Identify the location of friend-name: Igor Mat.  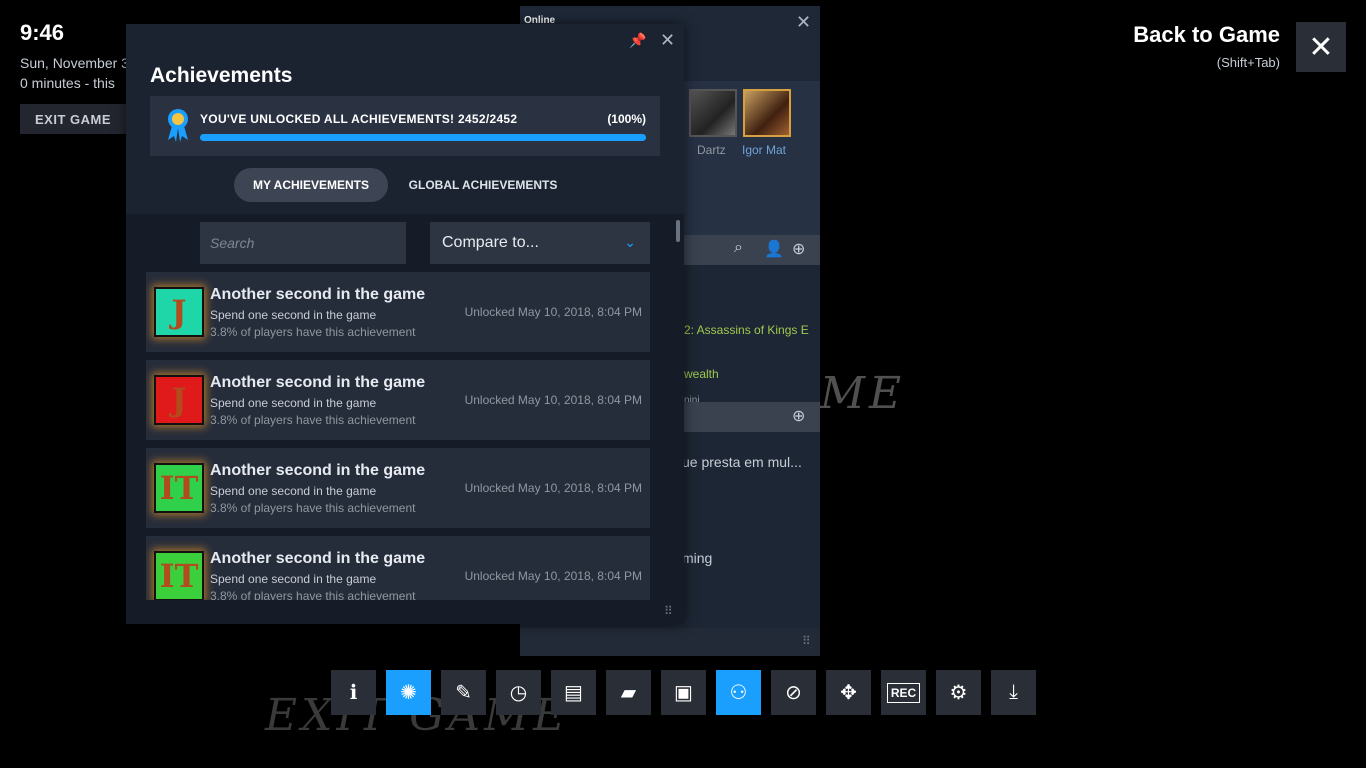
(764, 150).